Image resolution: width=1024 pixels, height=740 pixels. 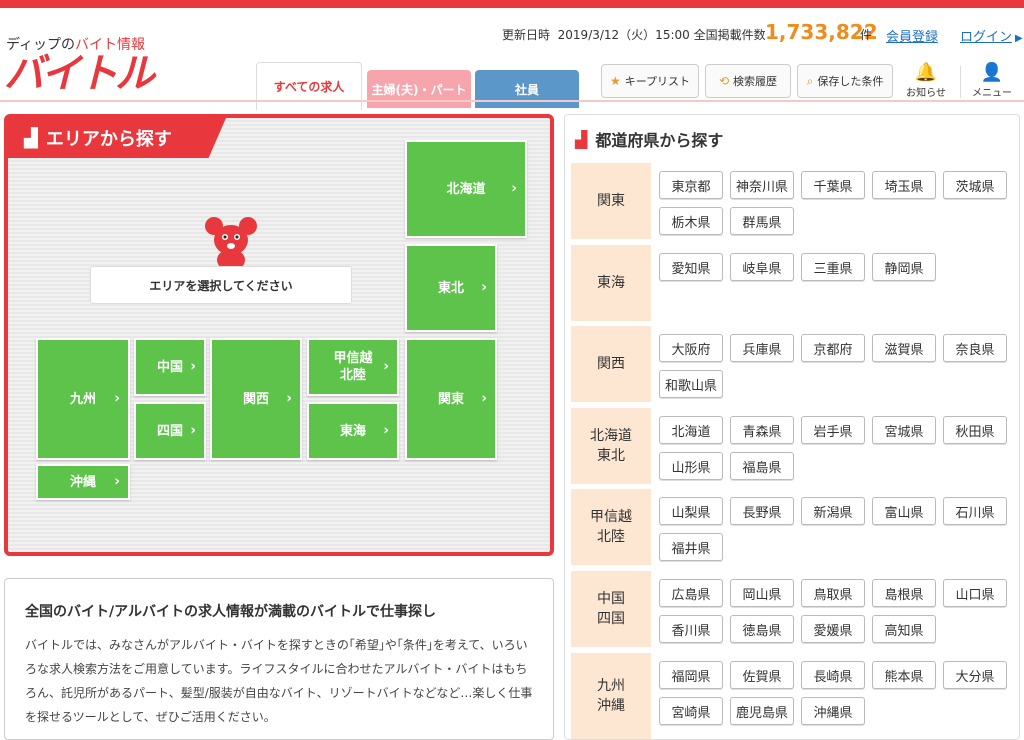 I want to click on prefecture-group-label: 東海, so click(x=611, y=283).